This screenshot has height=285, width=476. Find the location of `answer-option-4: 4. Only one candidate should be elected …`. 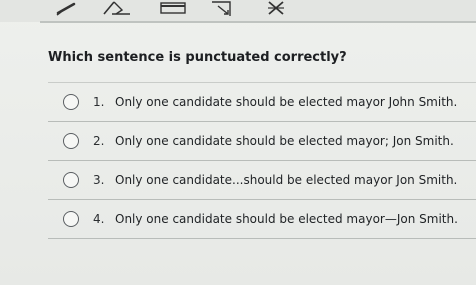

answer-option-4: 4. Only one candidate should be elected … is located at coordinates (262, 219).